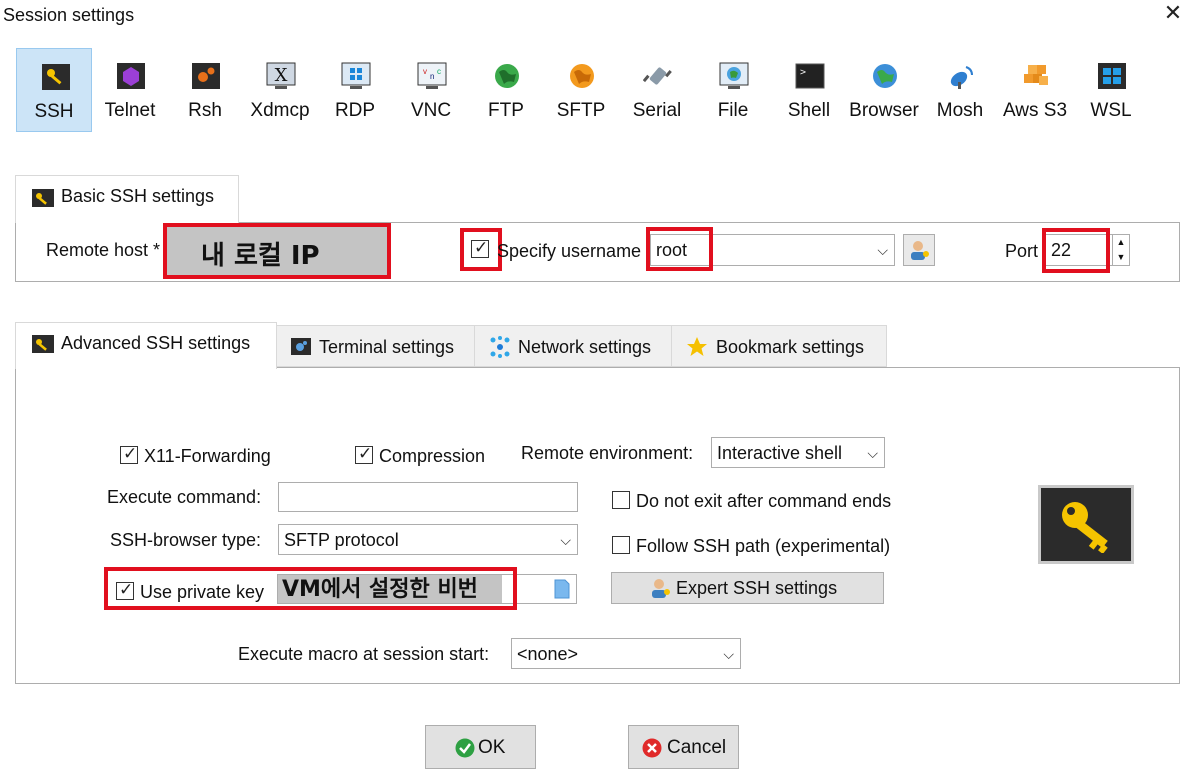 The width and height of the screenshot is (1193, 776). I want to click on rdp-icon, so click(356, 75).